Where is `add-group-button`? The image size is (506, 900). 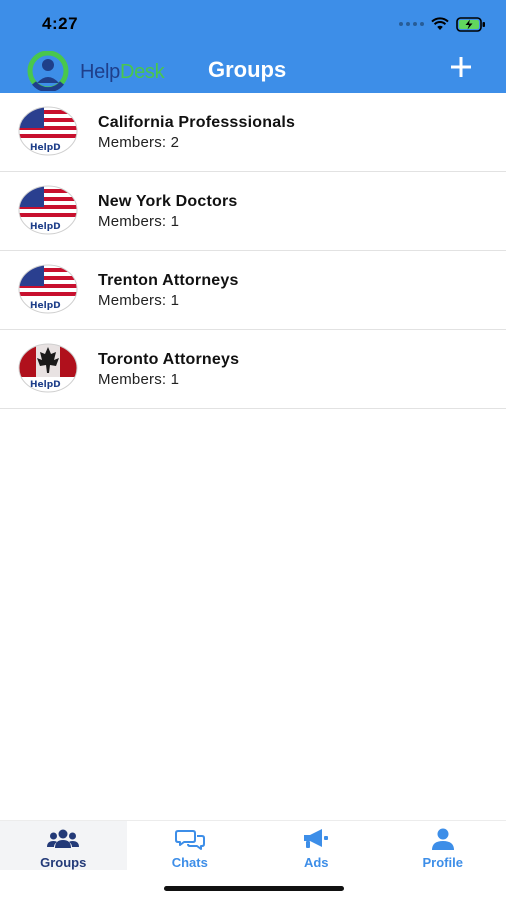 add-group-button is located at coordinates (461, 67).